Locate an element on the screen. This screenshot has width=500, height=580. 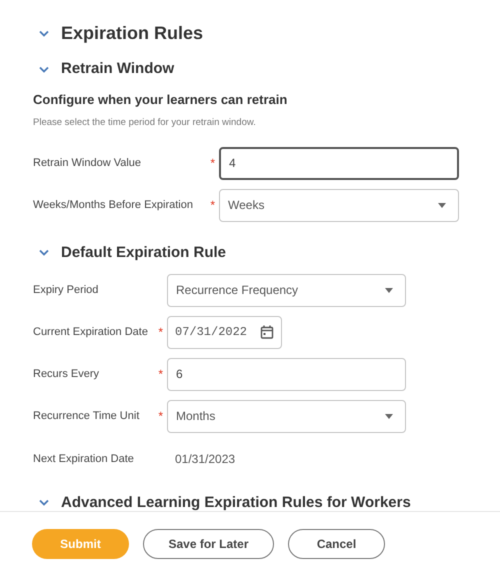
help-text: Please select the time period for your retrain window. is located at coordinates (144, 123).